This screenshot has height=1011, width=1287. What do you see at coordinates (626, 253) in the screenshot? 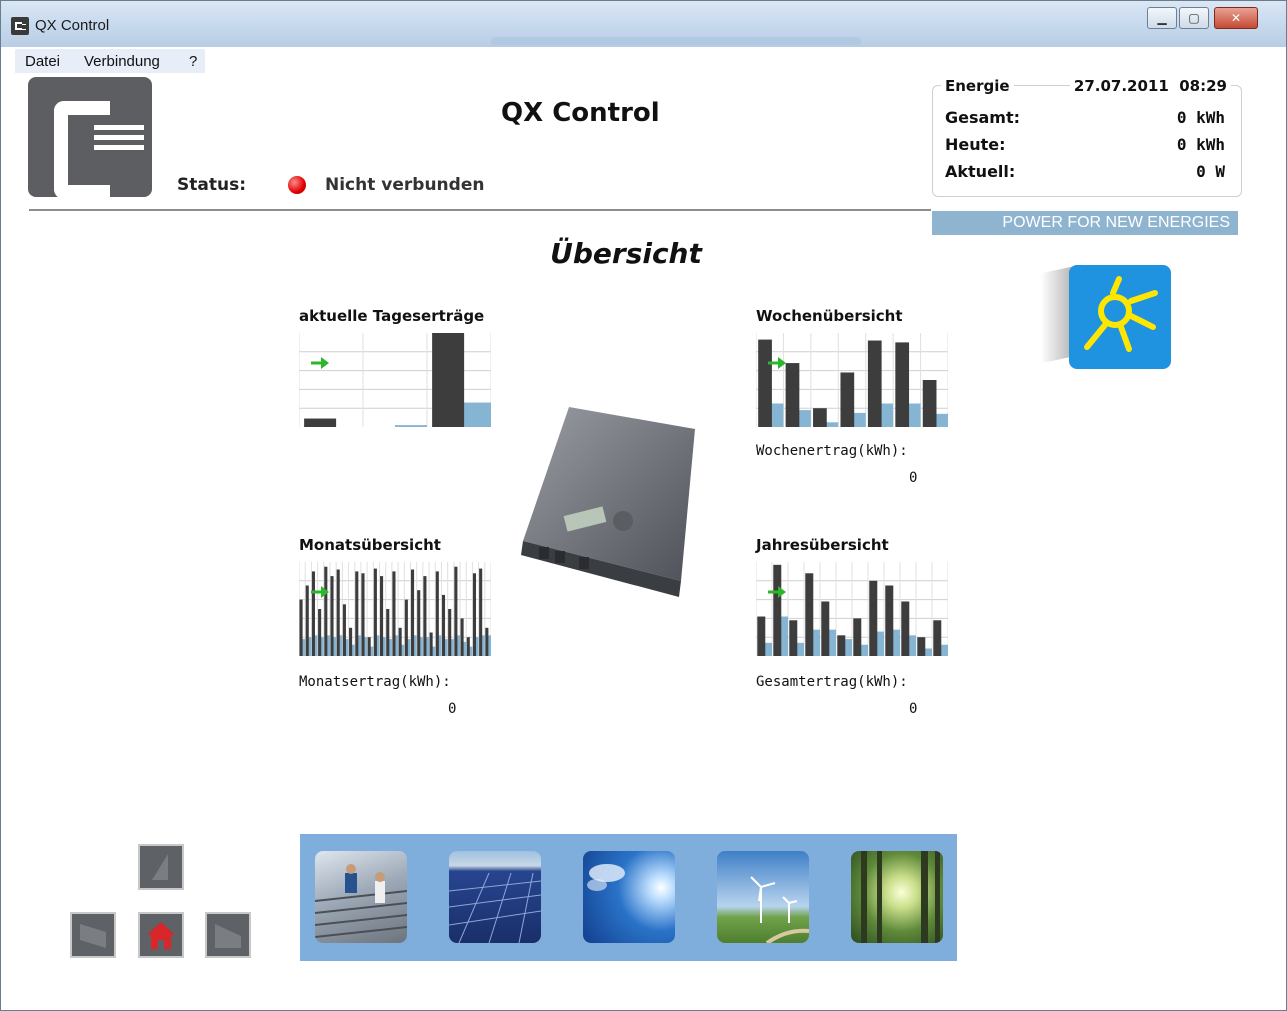
I see `page-heading: Übersicht` at bounding box center [626, 253].